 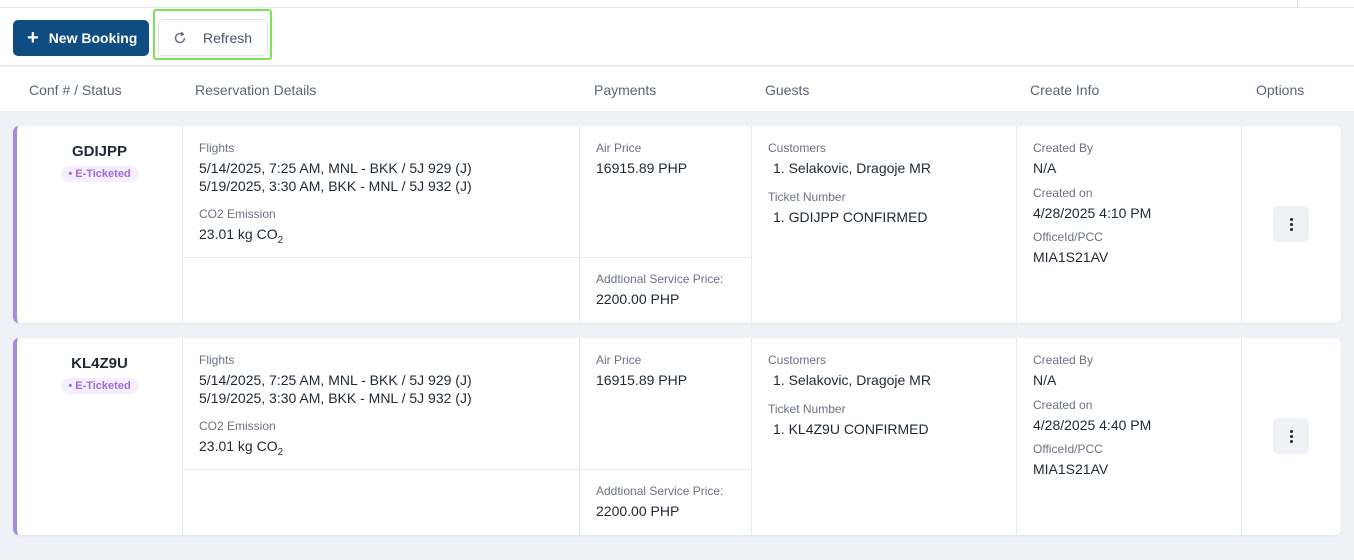 What do you see at coordinates (851, 429) in the screenshot?
I see `ticket-number-value: 1. KL4Z9U CONFIRMED` at bounding box center [851, 429].